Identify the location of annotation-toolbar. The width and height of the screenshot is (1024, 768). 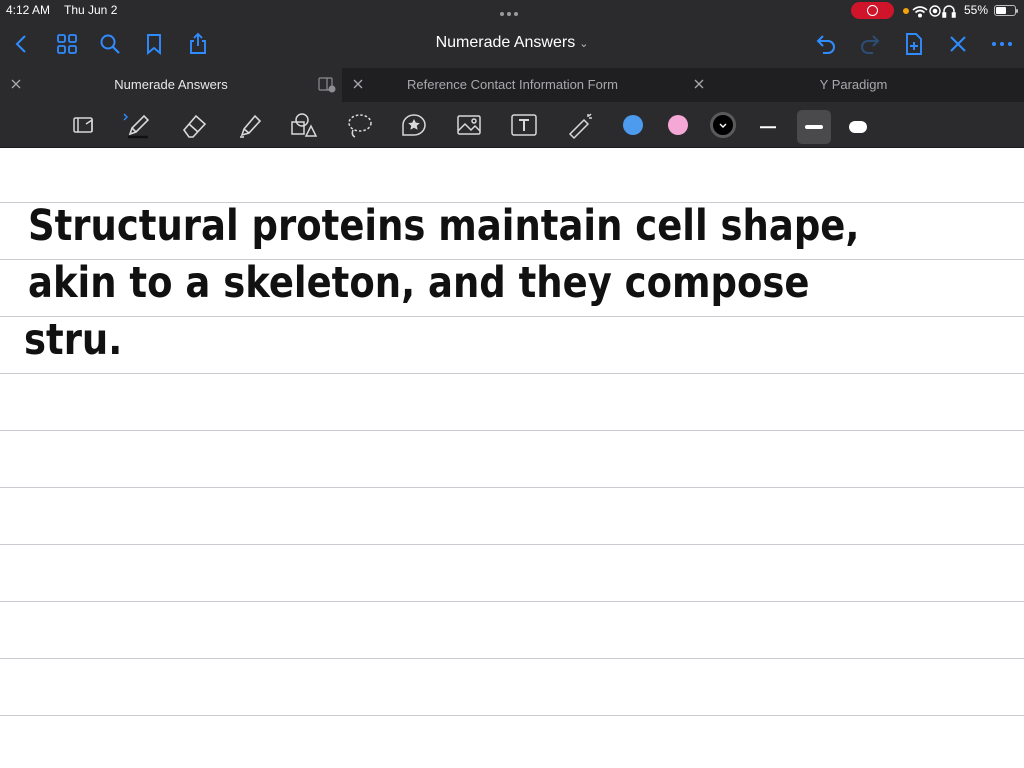
(512, 125).